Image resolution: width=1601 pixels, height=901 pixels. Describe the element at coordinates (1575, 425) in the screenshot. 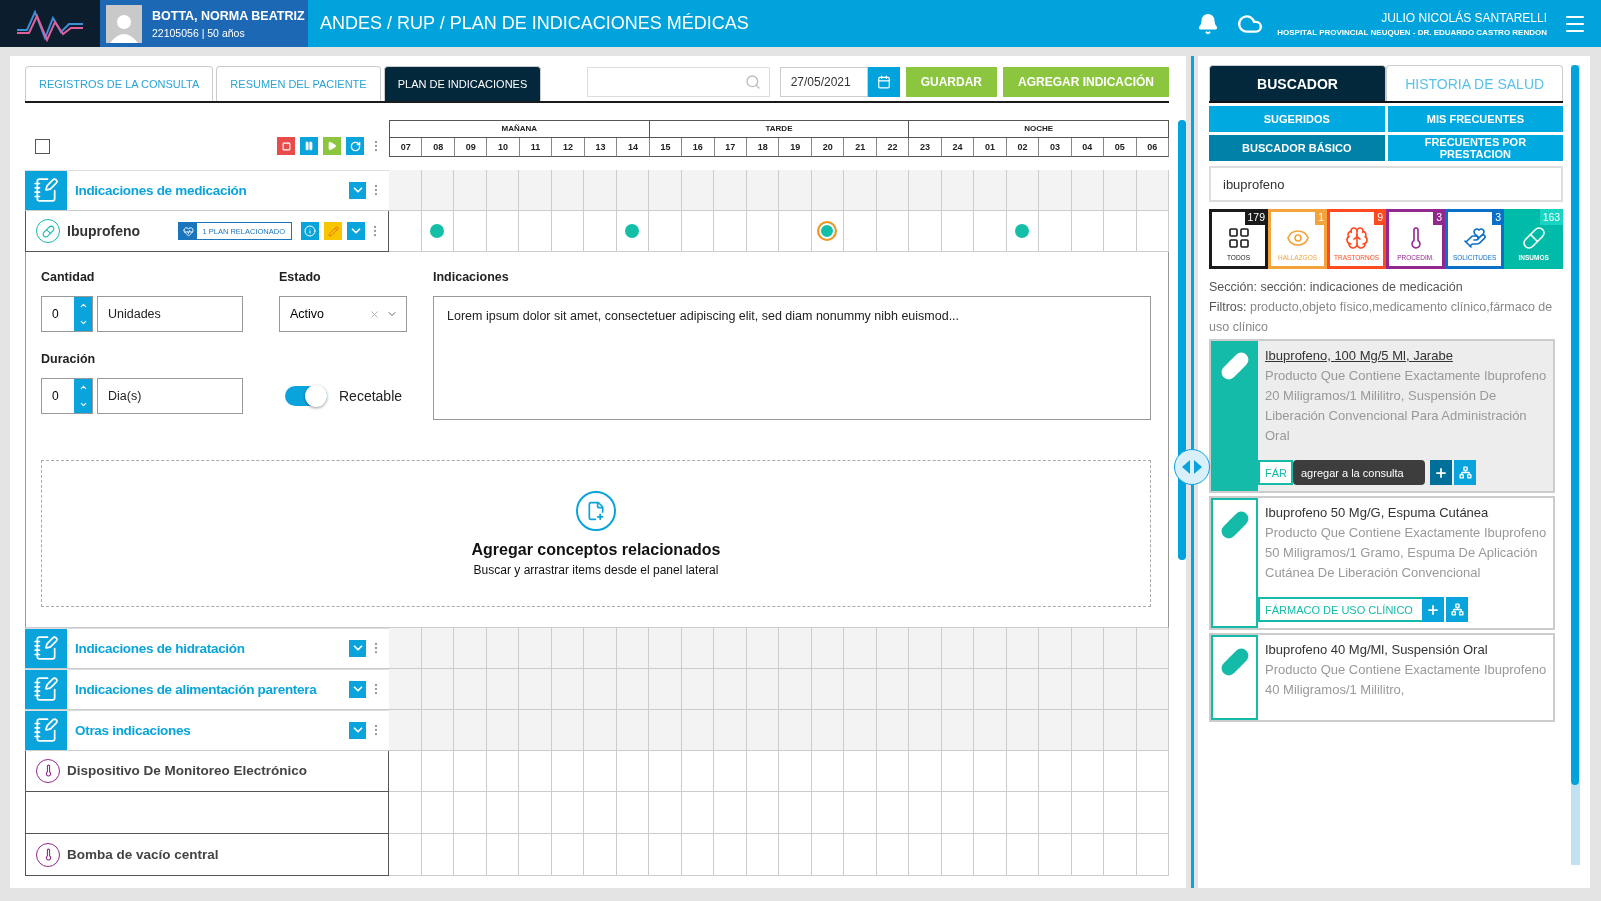

I see `scrollbar-thumb` at that location.